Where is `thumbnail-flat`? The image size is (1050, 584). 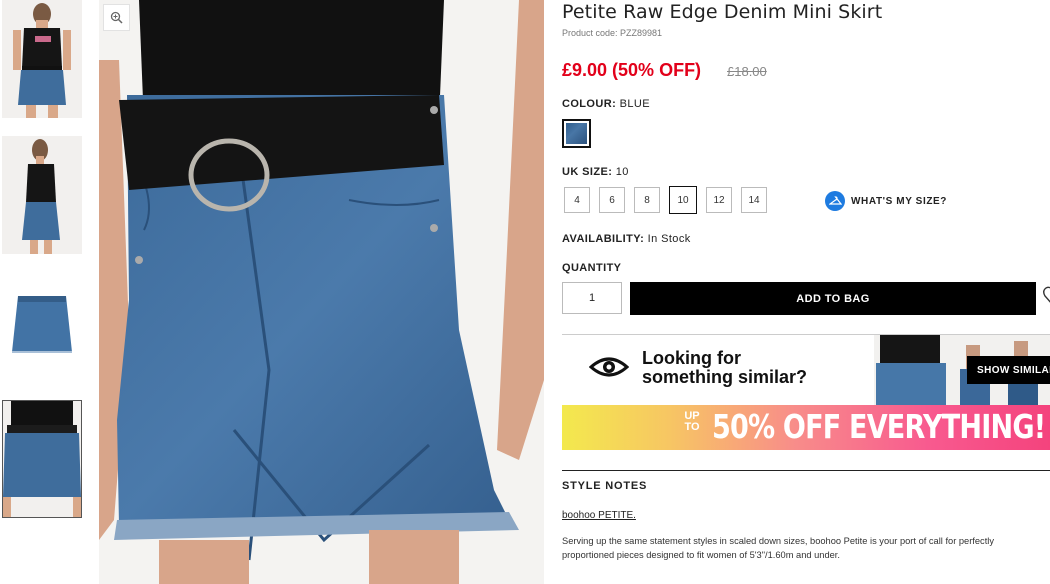 thumbnail-flat is located at coordinates (42, 331).